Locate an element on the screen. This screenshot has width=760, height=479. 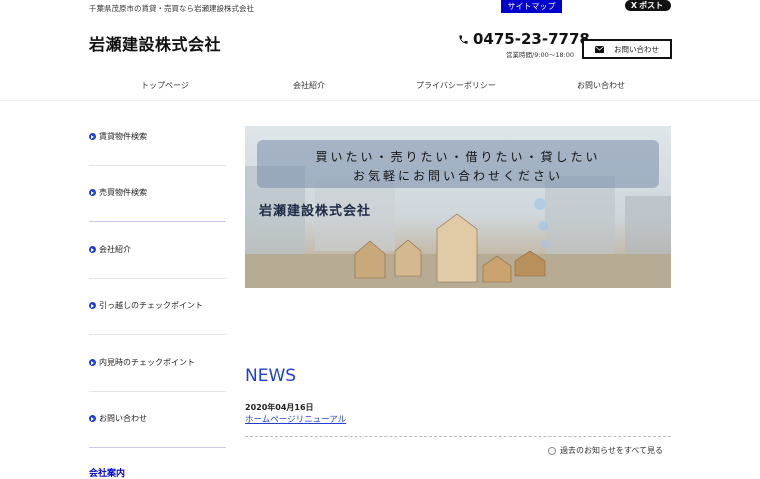
phone-text: 0475-23-7778 is located at coordinates (531, 39).